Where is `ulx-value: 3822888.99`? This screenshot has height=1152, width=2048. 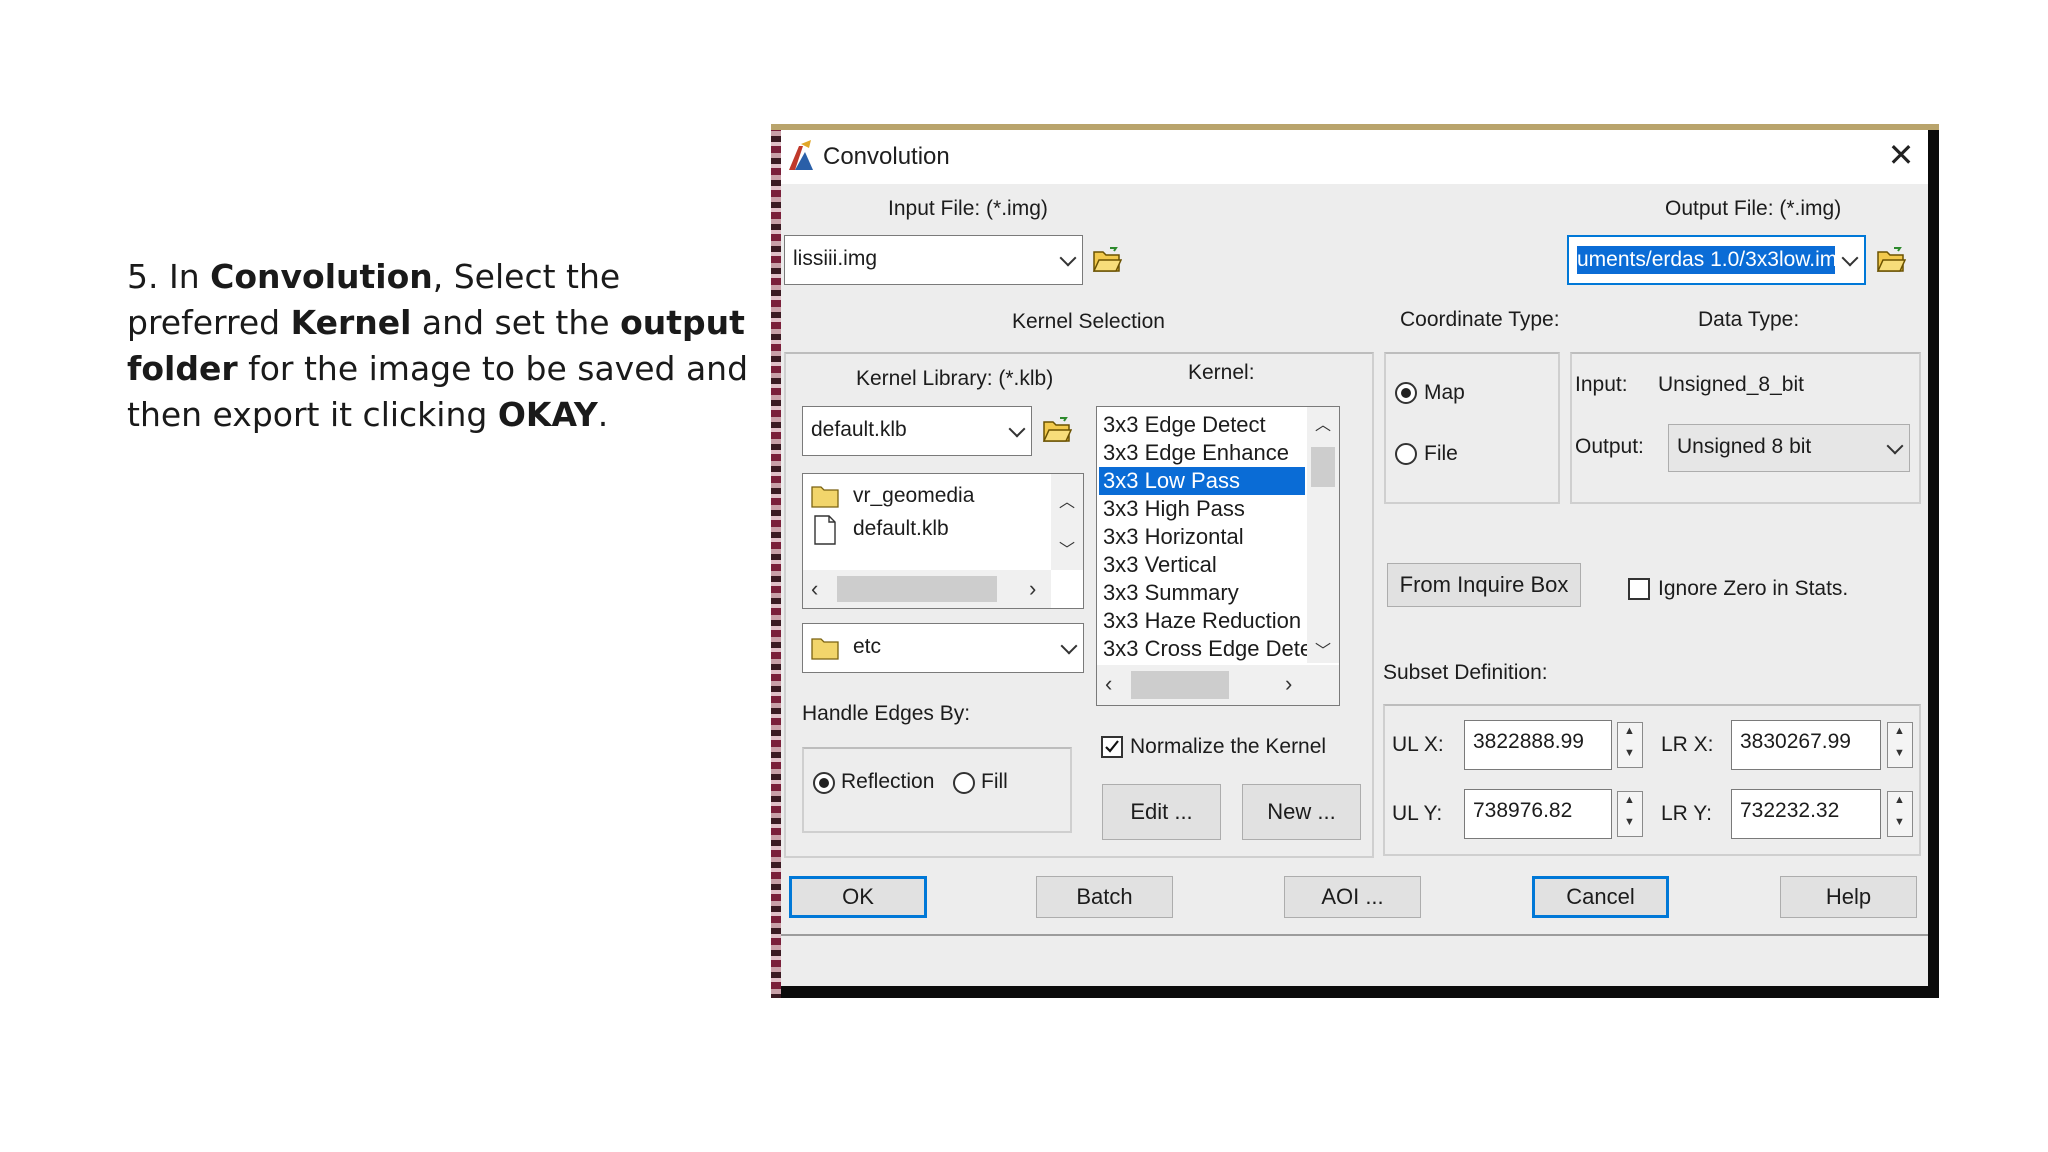
ulx-value: 3822888.99 is located at coordinates (1528, 741).